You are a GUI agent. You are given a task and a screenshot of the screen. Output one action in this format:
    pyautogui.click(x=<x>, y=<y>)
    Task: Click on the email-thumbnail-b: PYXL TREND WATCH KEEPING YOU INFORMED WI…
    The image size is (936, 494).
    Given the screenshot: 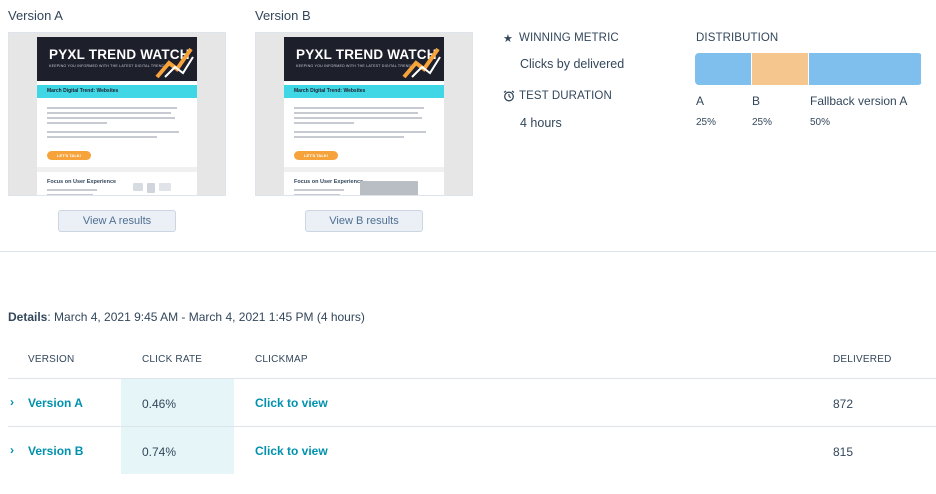 What is the action you would take?
    pyautogui.click(x=364, y=116)
    